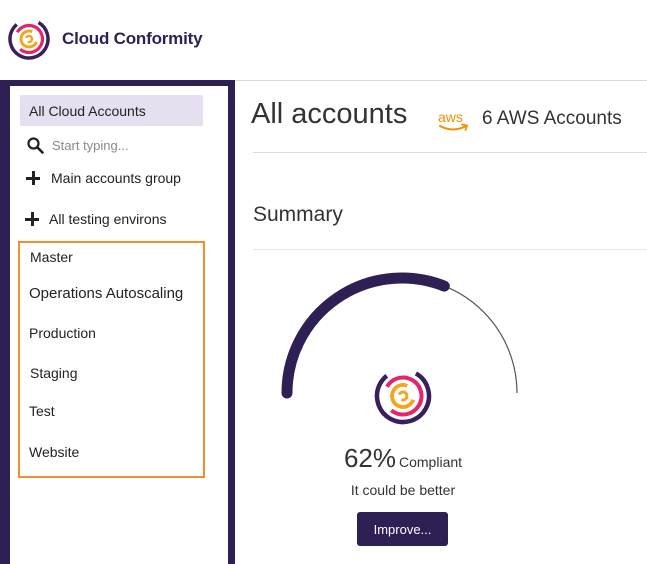 This screenshot has height=564, width=647. What do you see at coordinates (42, 411) in the screenshot?
I see `sidebar-item-test: Test` at bounding box center [42, 411].